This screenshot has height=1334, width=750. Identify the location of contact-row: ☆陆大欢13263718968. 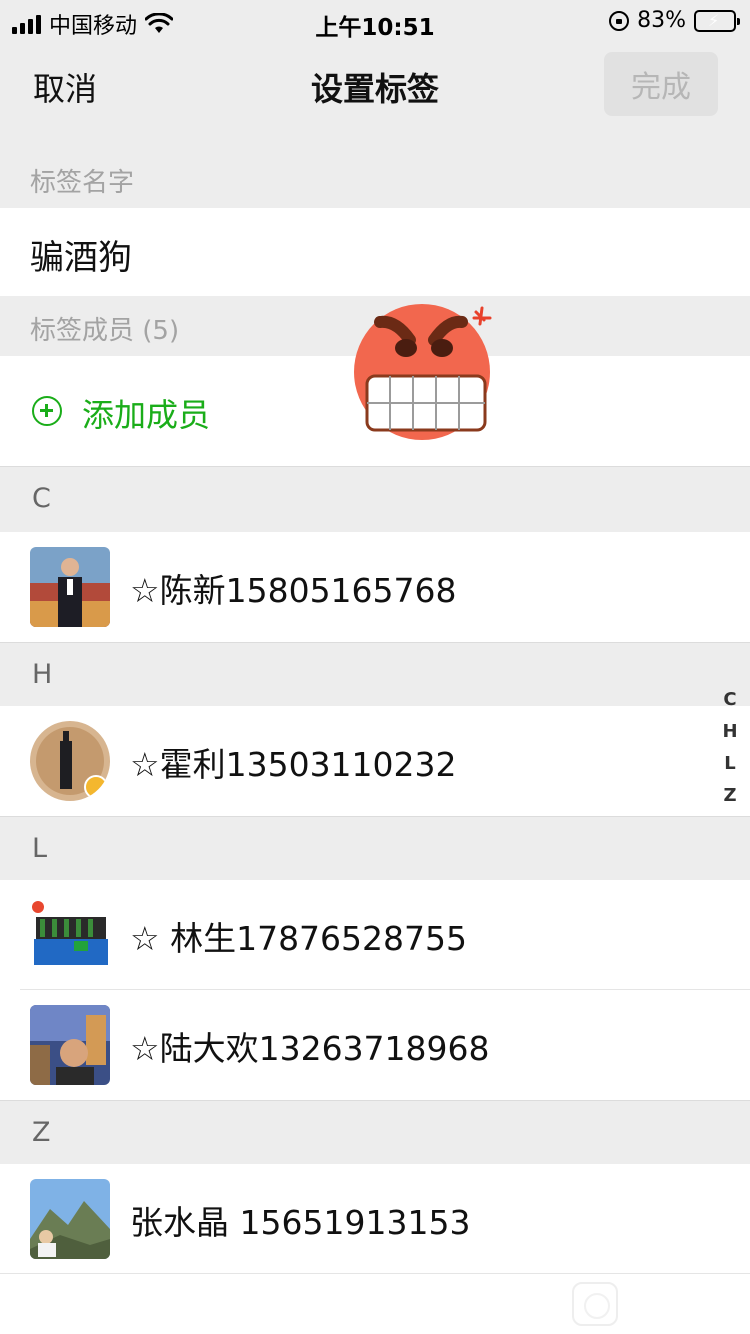
(375, 1045).